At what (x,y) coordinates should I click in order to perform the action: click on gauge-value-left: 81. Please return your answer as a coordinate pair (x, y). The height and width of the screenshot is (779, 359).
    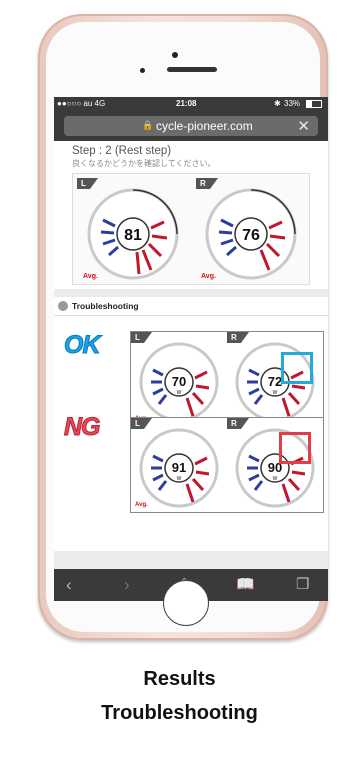
    Looking at the image, I should click on (133, 235).